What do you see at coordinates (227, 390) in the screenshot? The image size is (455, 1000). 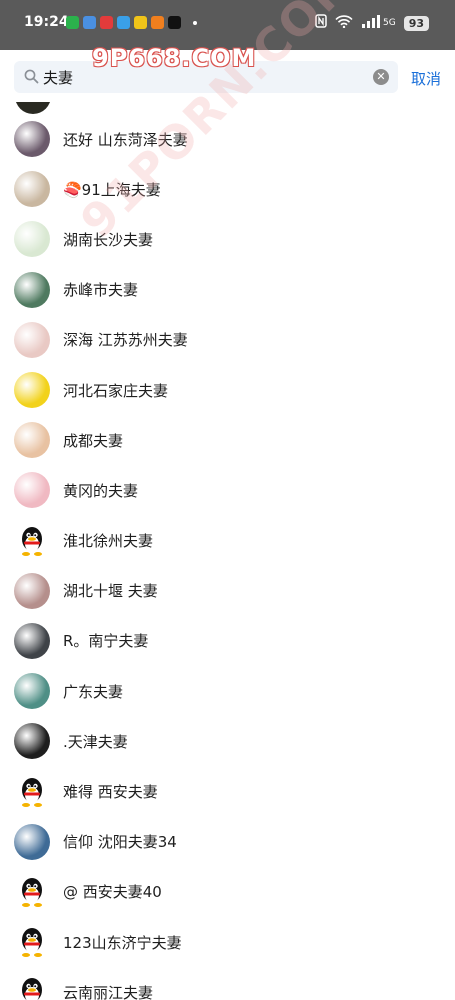 I see `list-item: 河北石家庄夫妻` at bounding box center [227, 390].